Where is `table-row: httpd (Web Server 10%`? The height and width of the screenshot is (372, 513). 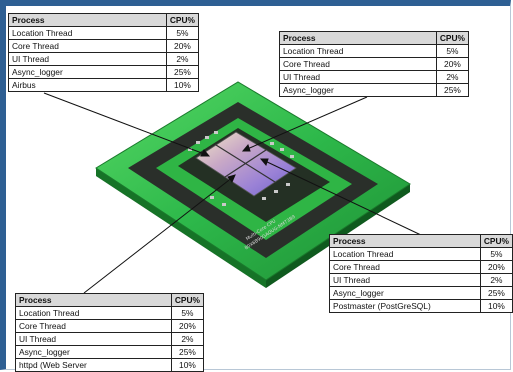
table-row: httpd (Web Server 10% is located at coordinates (110, 365).